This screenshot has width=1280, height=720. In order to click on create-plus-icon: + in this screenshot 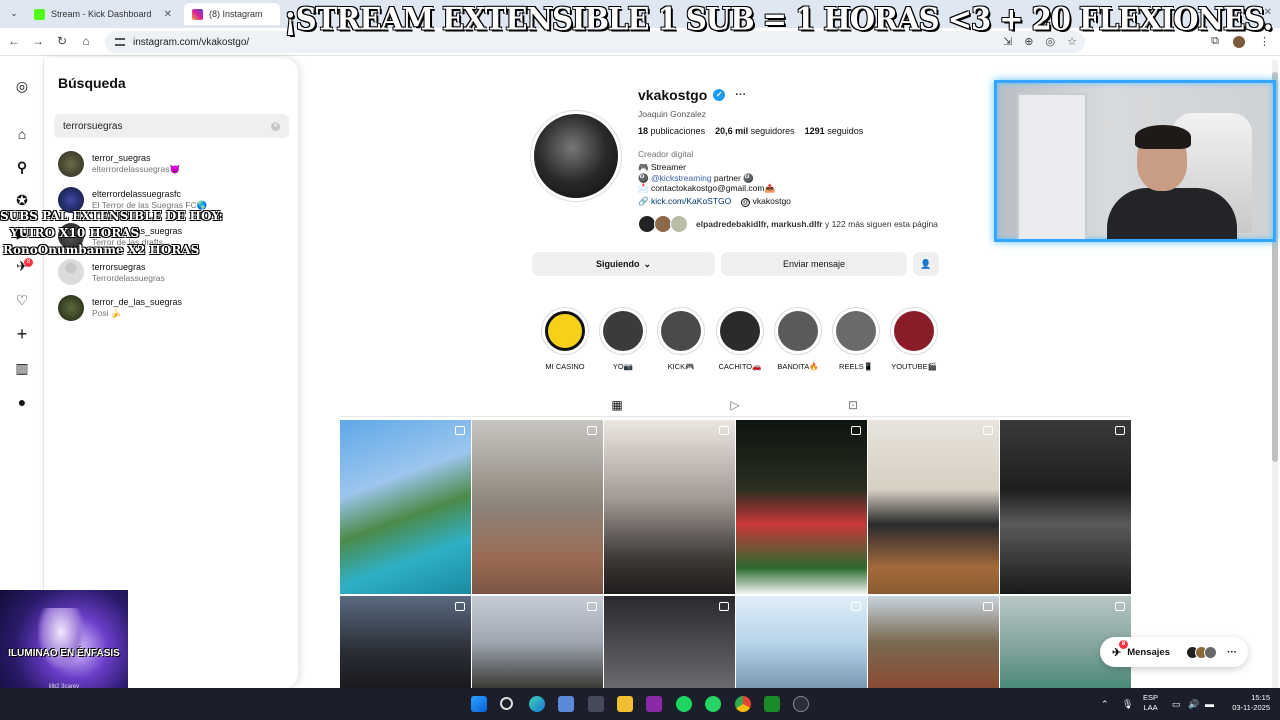, I will do `click(22, 334)`.